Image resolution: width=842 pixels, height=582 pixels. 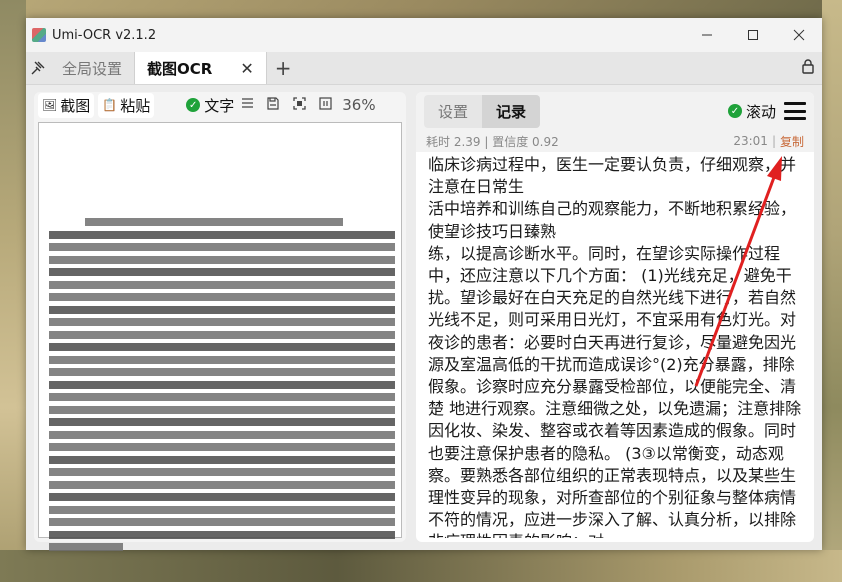 I want to click on app-title: Umi-OCR v2.1.2, so click(x=104, y=35).